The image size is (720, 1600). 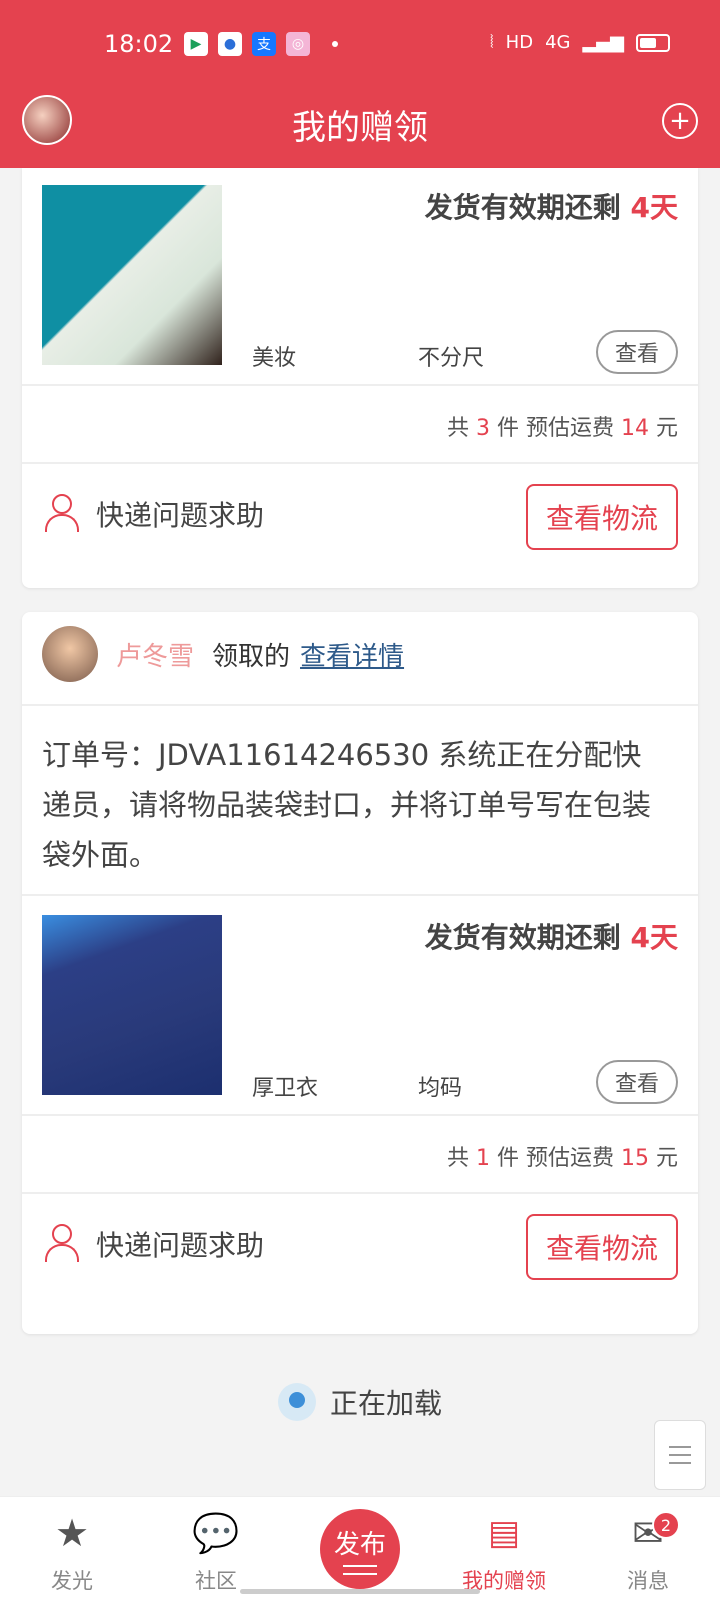 What do you see at coordinates (264, 44) in the screenshot?
I see `alipay-icon: 支` at bounding box center [264, 44].